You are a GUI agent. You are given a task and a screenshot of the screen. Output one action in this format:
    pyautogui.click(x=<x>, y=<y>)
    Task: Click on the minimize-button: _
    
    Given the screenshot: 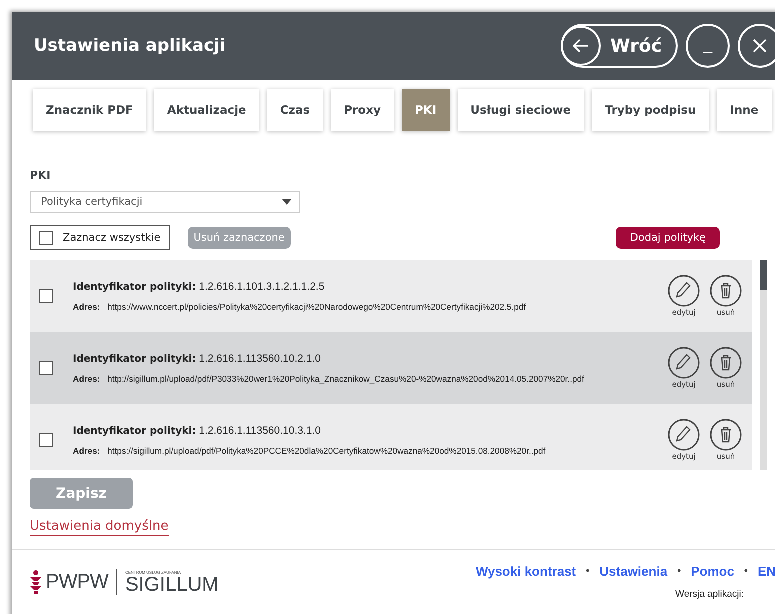 What is the action you would take?
    pyautogui.click(x=708, y=46)
    